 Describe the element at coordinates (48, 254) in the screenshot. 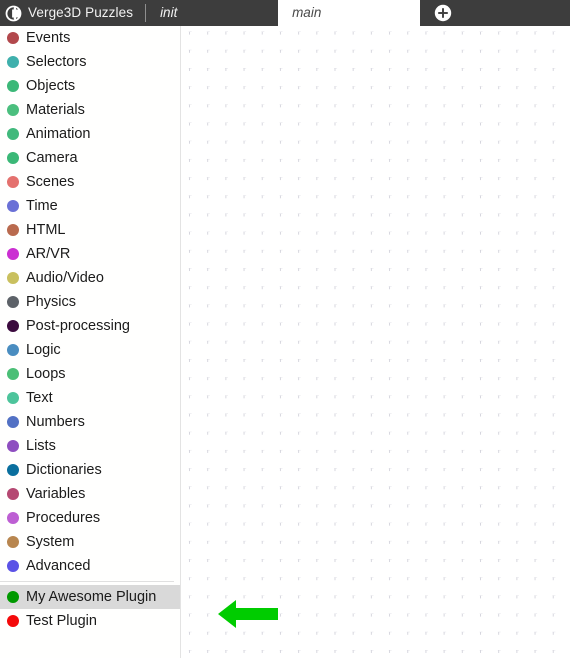

I see `category-label: AR/VR` at that location.